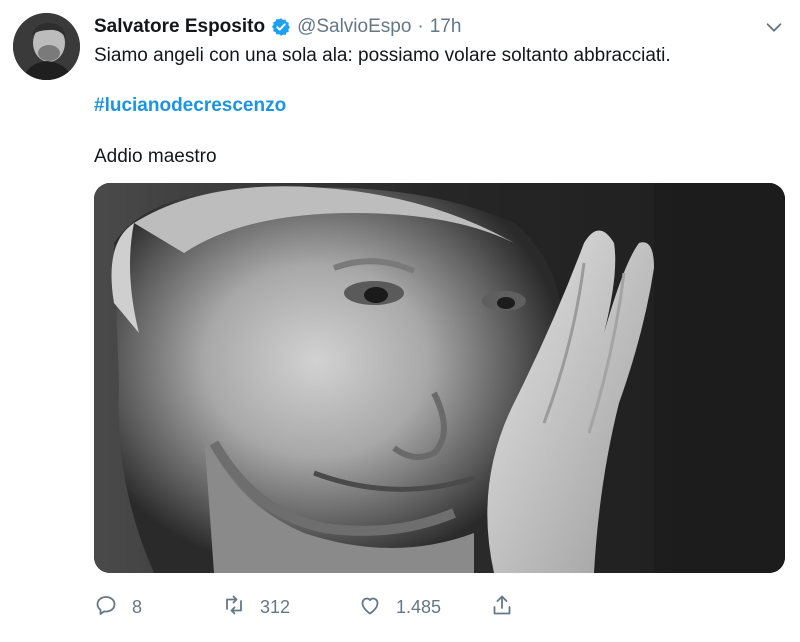  Describe the element at coordinates (256, 607) in the screenshot. I see `retweet-button: 312` at that location.